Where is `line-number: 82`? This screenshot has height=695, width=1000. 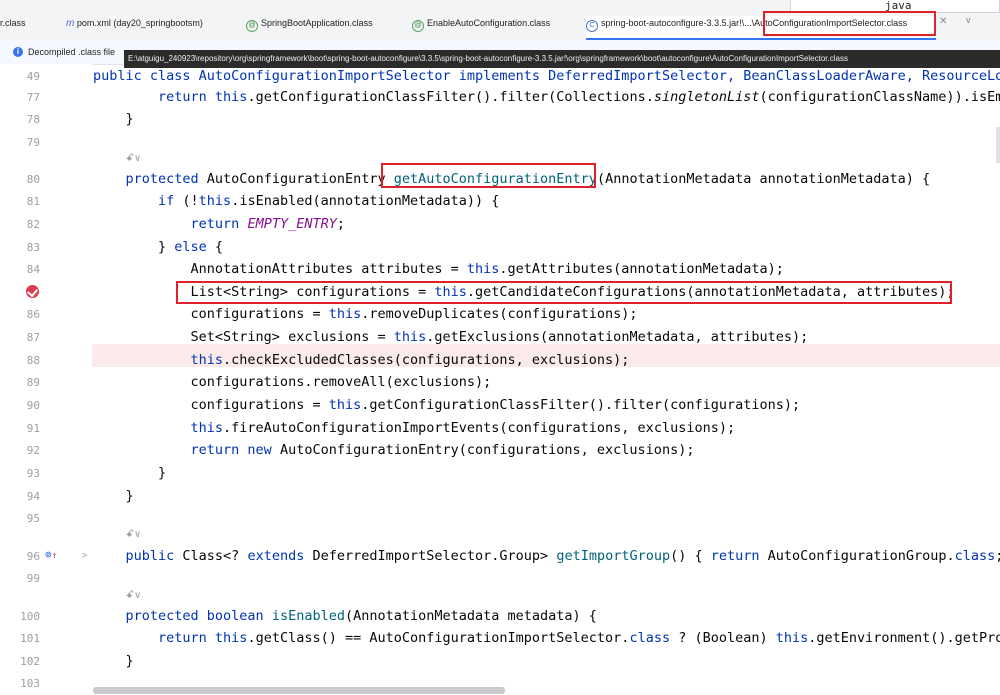
line-number: 82 is located at coordinates (33, 224).